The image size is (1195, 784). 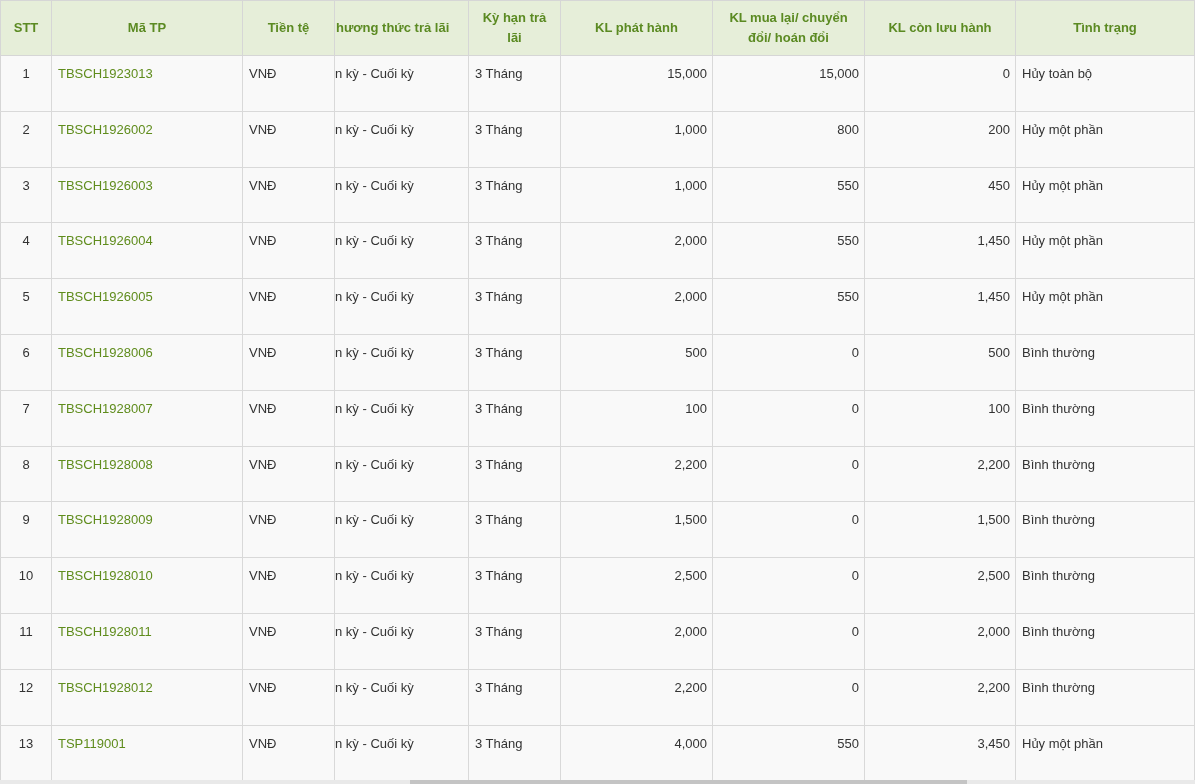 What do you see at coordinates (26, 306) in the screenshot?
I see `table-cell: 5` at bounding box center [26, 306].